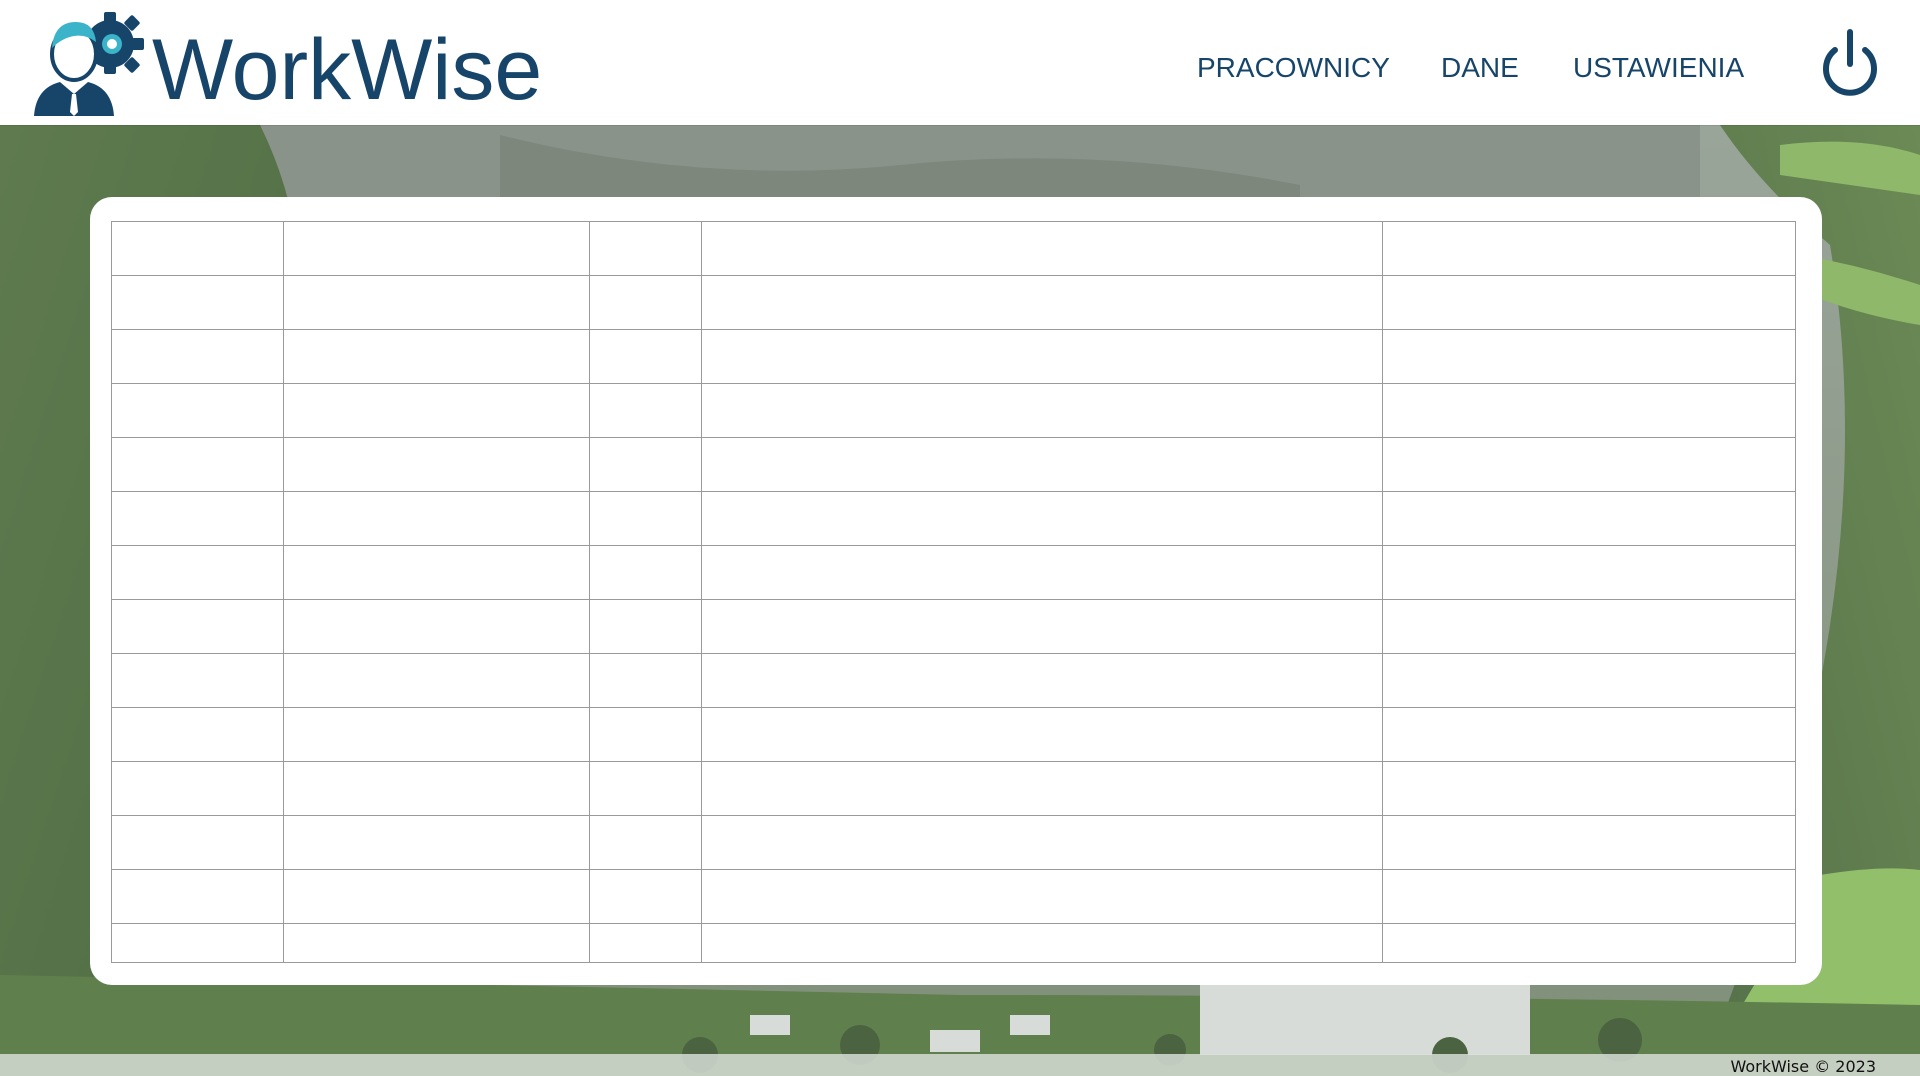  What do you see at coordinates (1658, 68) in the screenshot?
I see `nav-item-ustawienia: USTAWIENIA` at bounding box center [1658, 68].